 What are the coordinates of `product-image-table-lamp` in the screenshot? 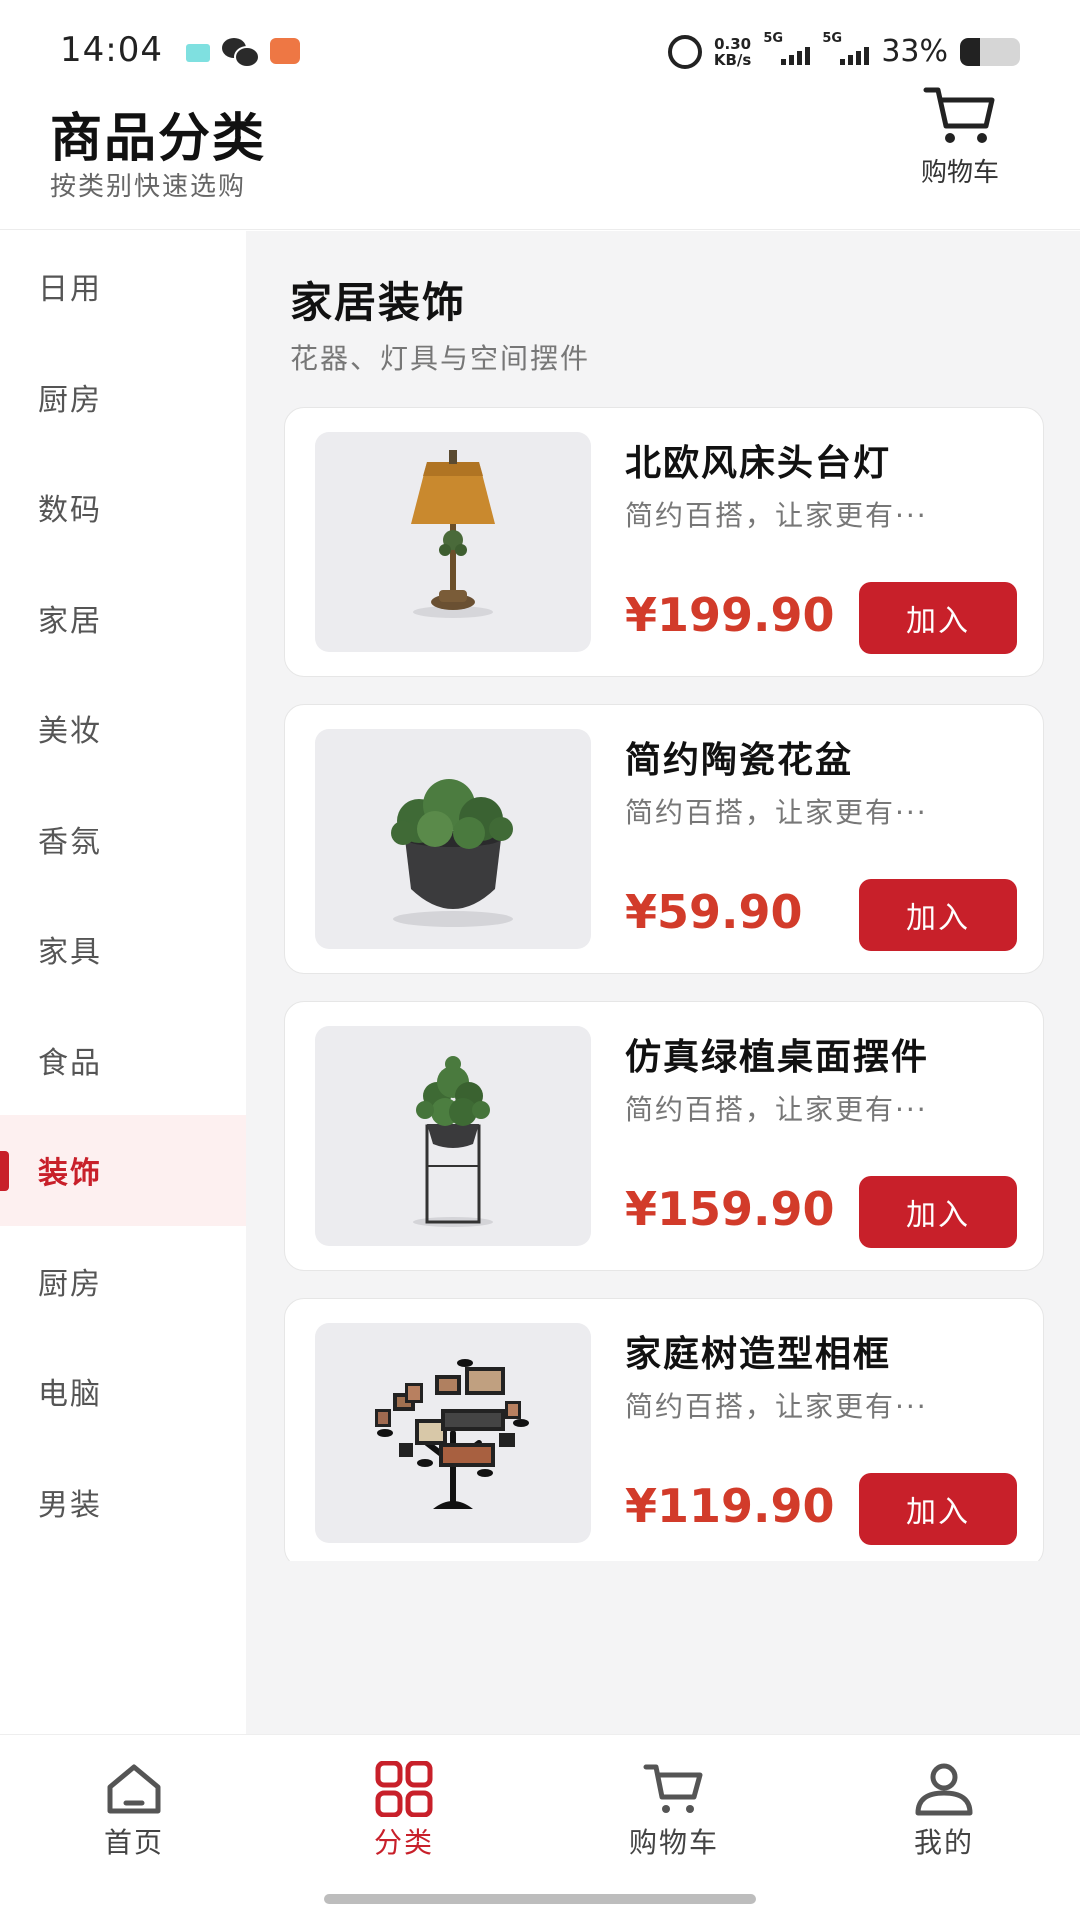 It's located at (453, 542).